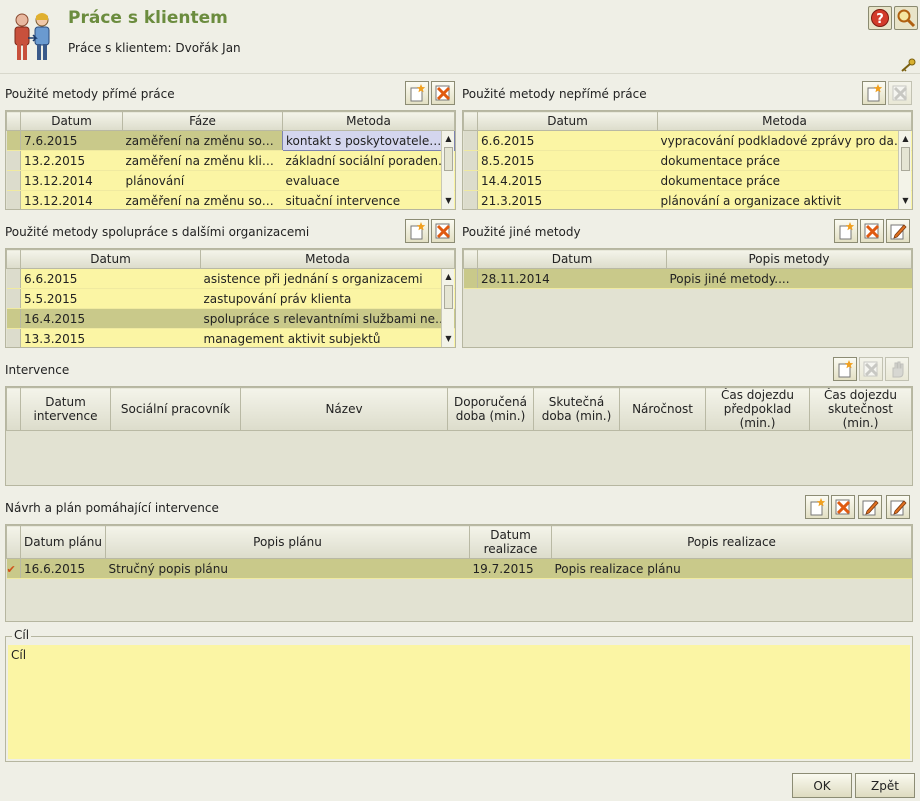 Image resolution: width=920 pixels, height=801 pixels. Describe the element at coordinates (897, 369) in the screenshot. I see `intervention-other-button` at that location.